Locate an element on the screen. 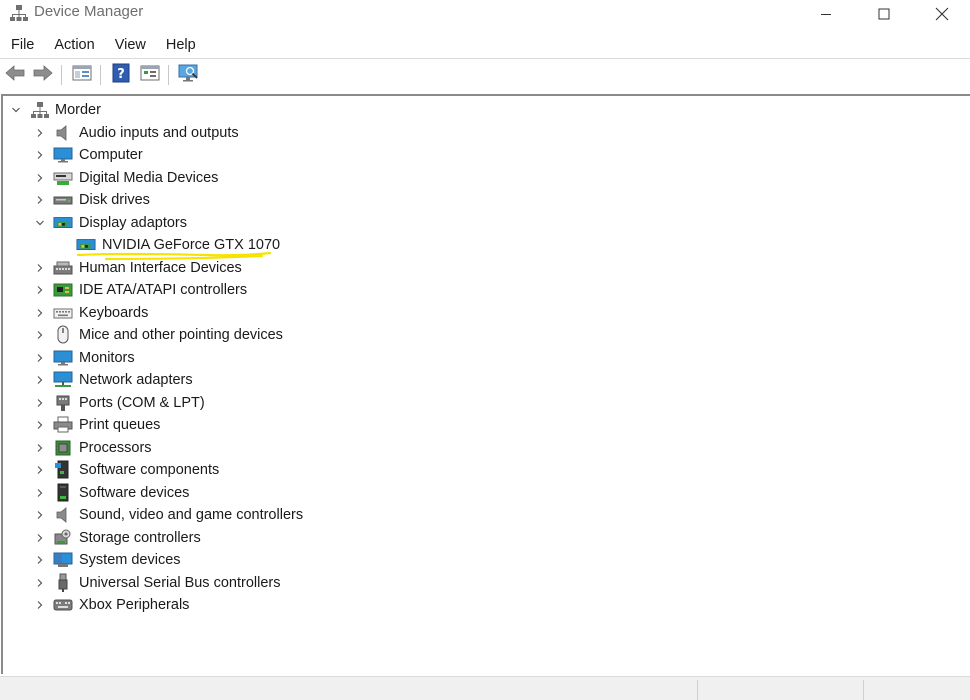 The height and width of the screenshot is (700, 970). tree-item-label: Human Interface Devices is located at coordinates (160, 267).